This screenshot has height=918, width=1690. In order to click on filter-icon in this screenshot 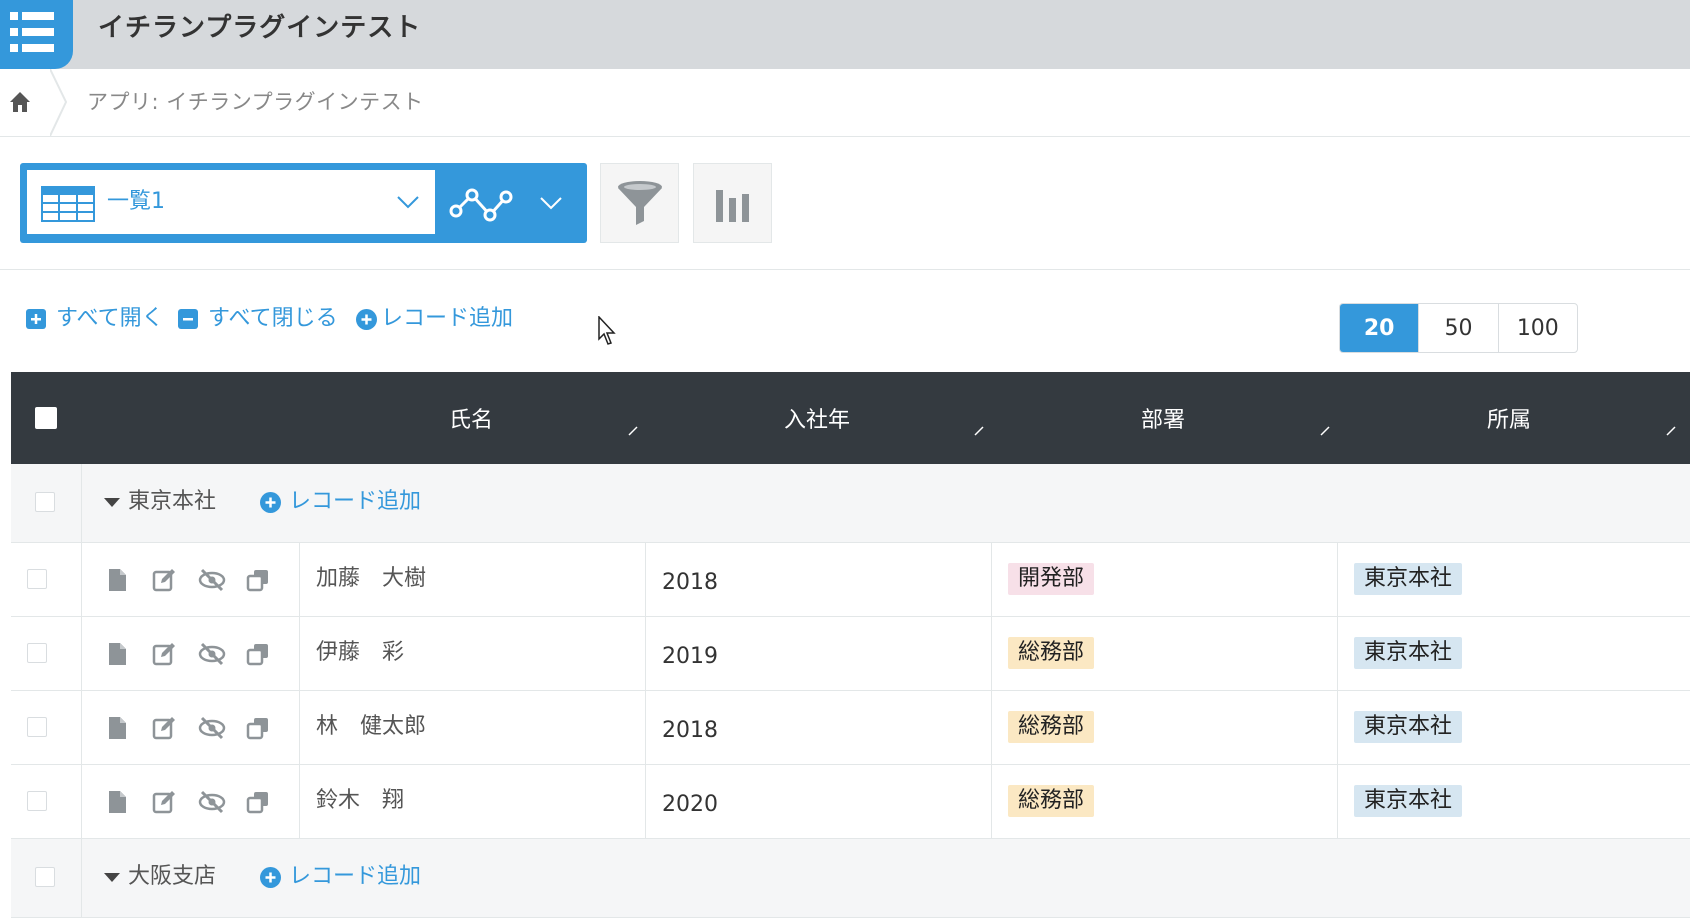, I will do `click(640, 203)`.